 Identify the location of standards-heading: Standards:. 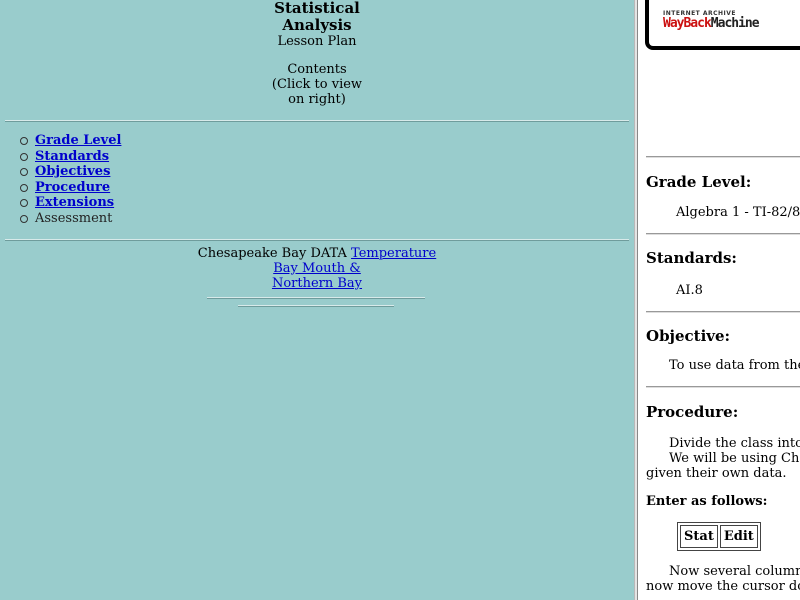
(691, 258).